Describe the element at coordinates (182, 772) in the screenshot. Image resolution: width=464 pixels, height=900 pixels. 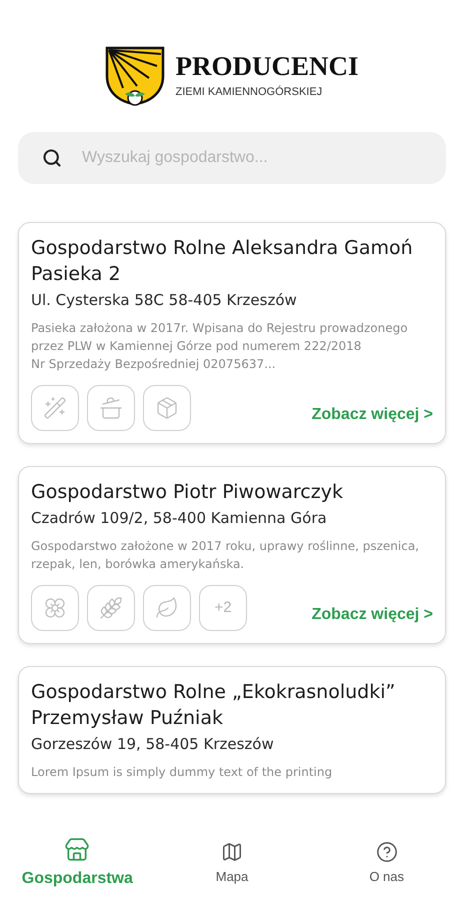
I see `farm-description: Lorem Ipsum is simply dummy text of the printing` at that location.